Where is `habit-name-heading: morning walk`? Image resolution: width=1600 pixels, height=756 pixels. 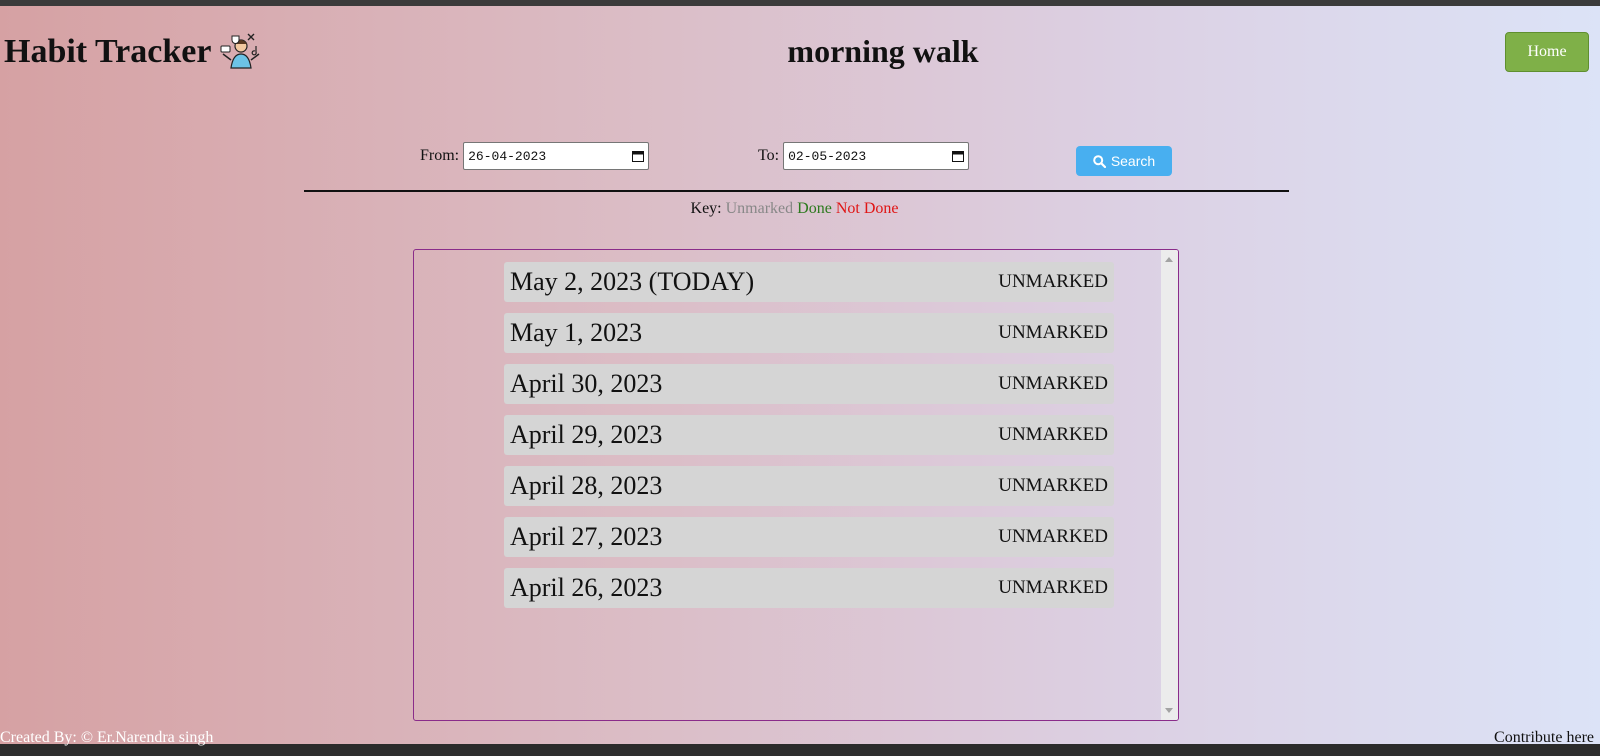 habit-name-heading: morning walk is located at coordinates (883, 51).